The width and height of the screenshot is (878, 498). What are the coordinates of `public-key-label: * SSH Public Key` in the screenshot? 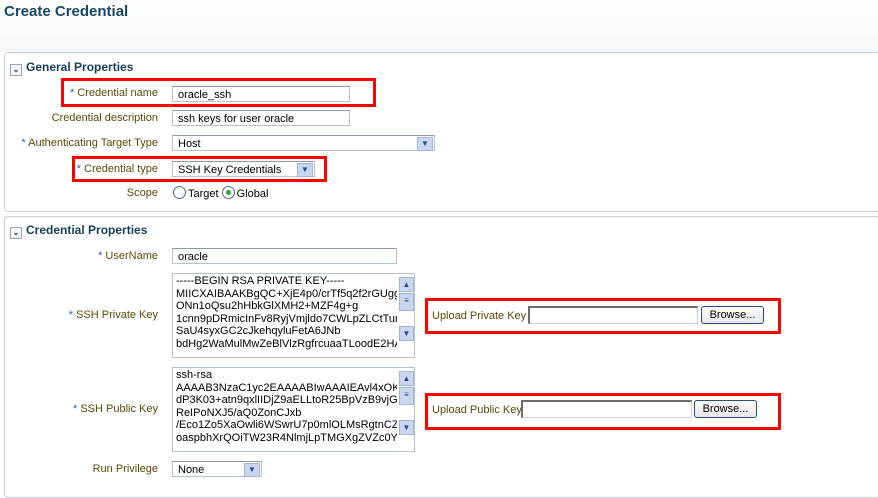 It's located at (115, 409).